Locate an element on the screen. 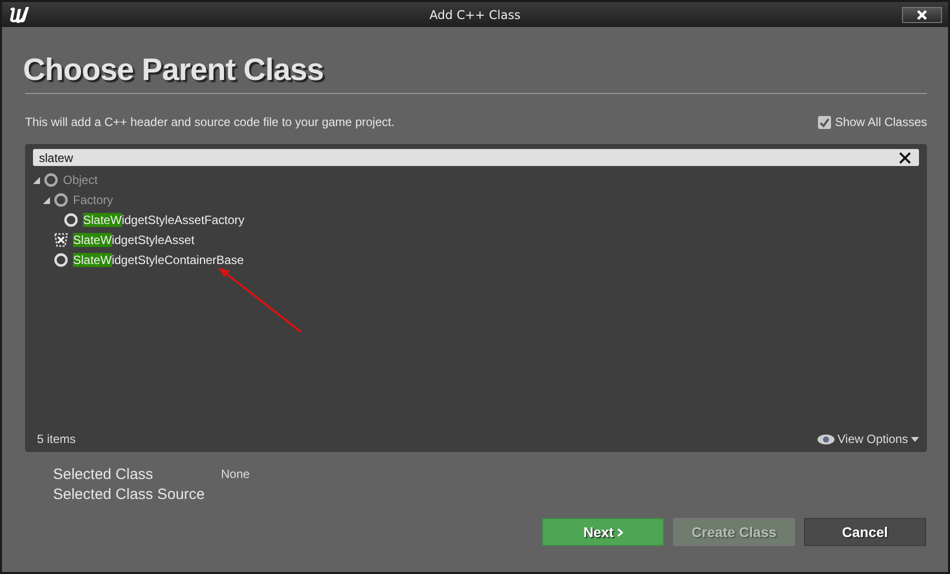  page-heading: Choose Parent Class is located at coordinates (174, 70).